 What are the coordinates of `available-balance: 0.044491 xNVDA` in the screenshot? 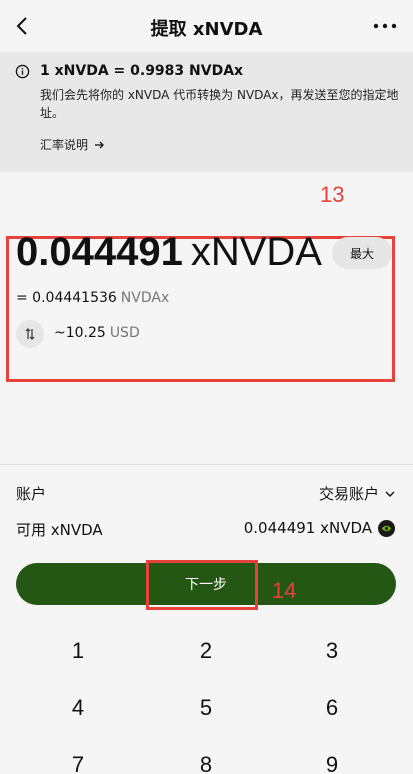 It's located at (319, 528).